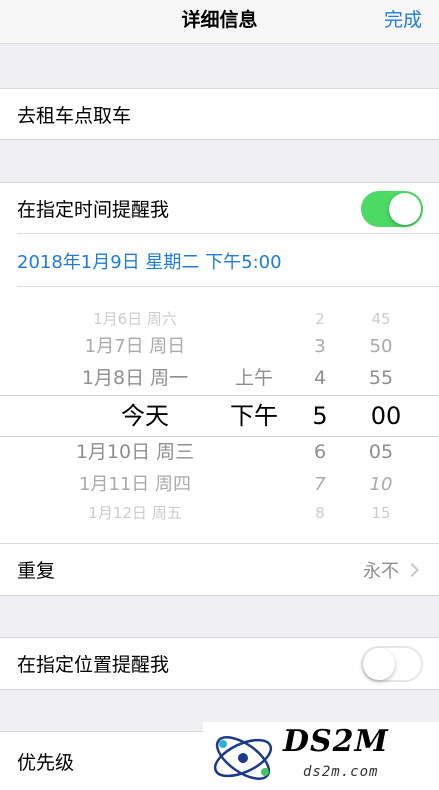 The width and height of the screenshot is (439, 790). I want to click on picker-ampm-option: 上午, so click(254, 378).